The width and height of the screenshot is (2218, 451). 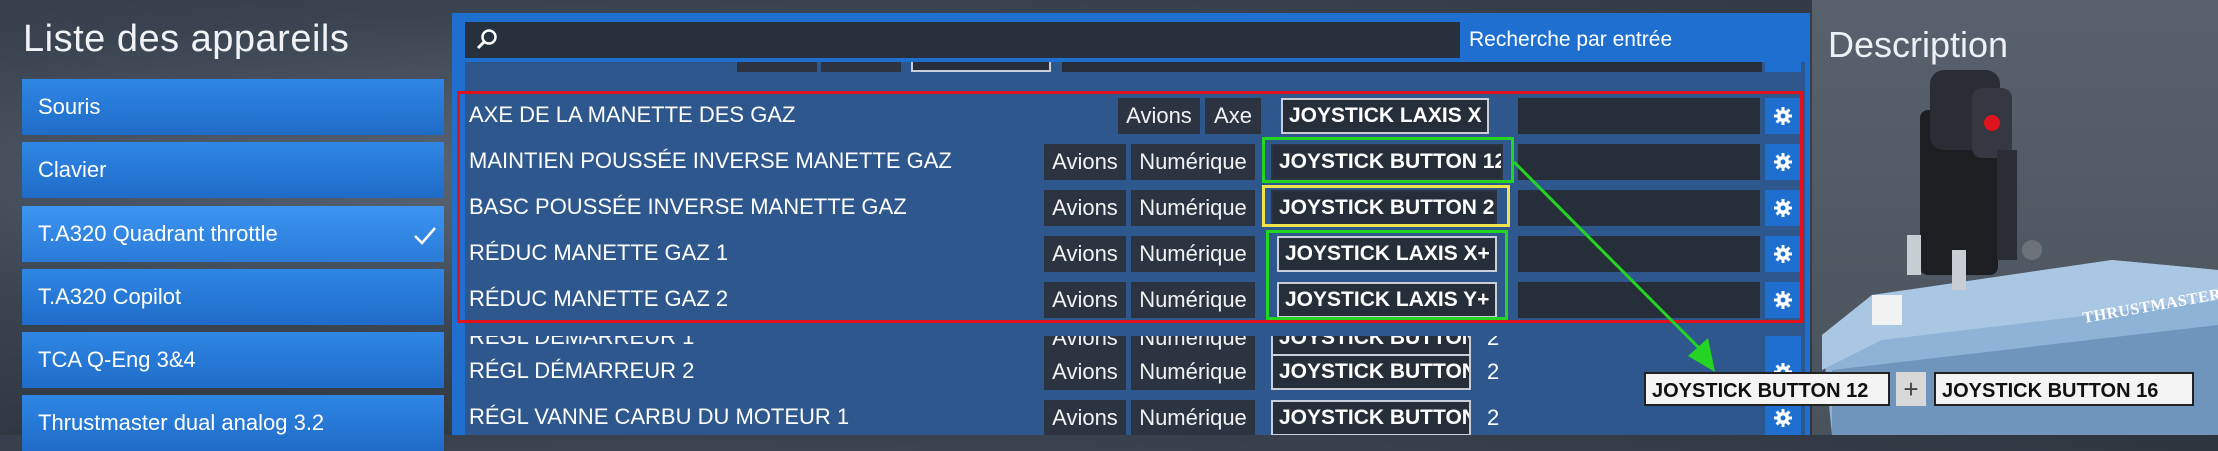 I want to click on device-item-label: T.A320 Copilot, so click(x=110, y=296).